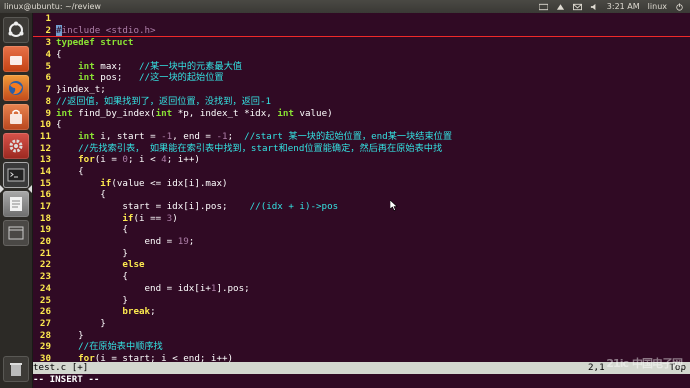 Image resolution: width=690 pixels, height=388 pixels. Describe the element at coordinates (48, 55) in the screenshot. I see `line-number: 4` at that location.